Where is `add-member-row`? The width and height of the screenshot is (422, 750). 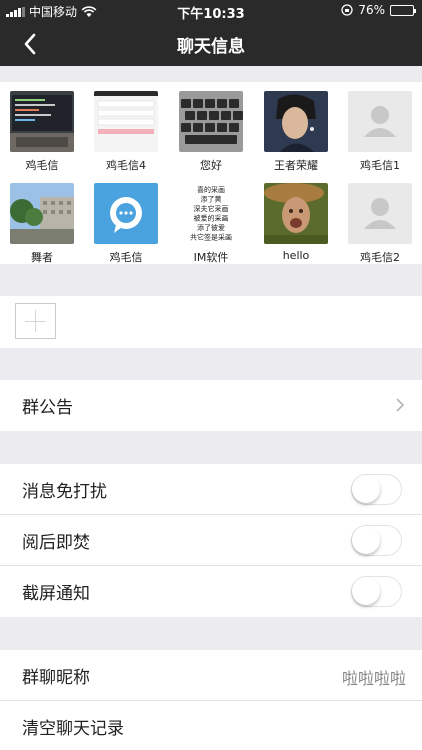 add-member-row is located at coordinates (211, 322).